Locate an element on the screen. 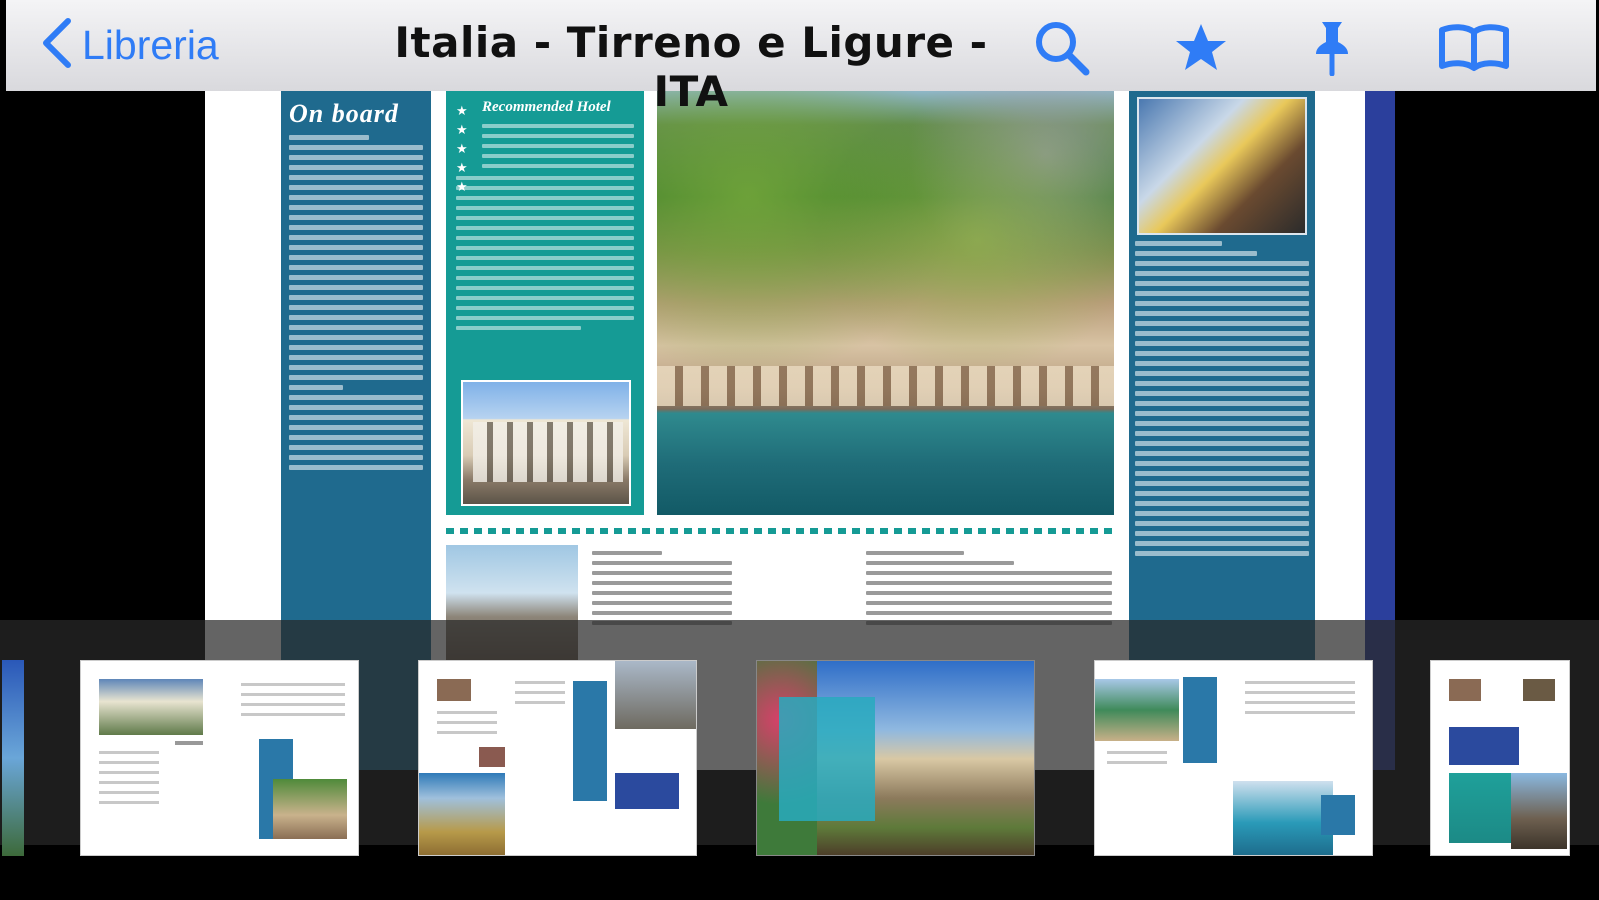  amalfi-coast-photo is located at coordinates (885, 303).